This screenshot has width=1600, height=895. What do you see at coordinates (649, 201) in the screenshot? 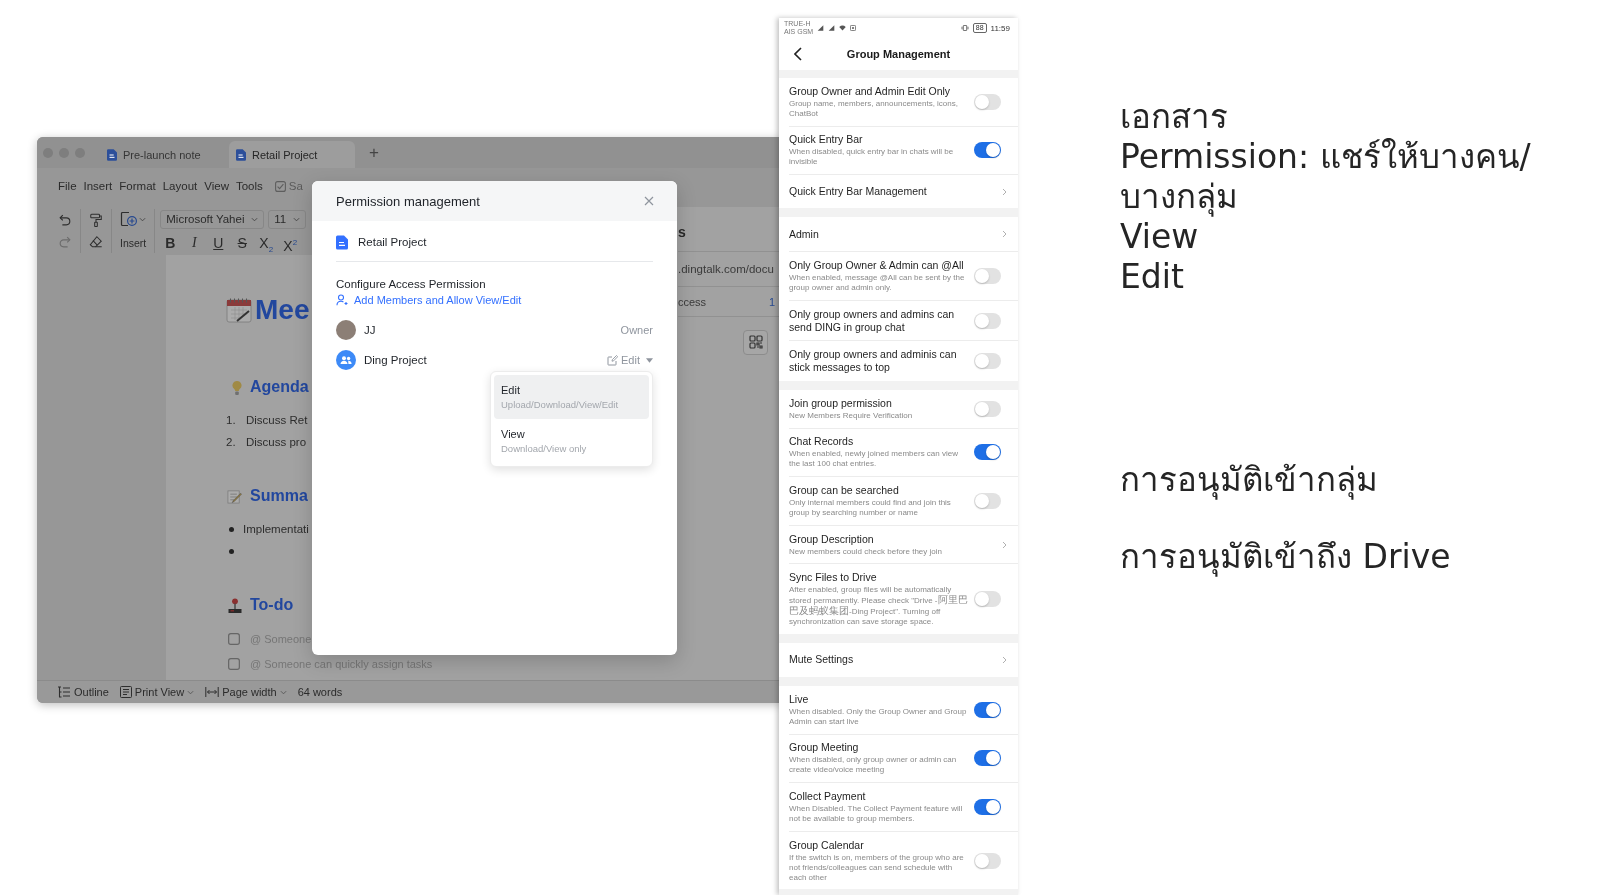
I see `close-icon` at bounding box center [649, 201].